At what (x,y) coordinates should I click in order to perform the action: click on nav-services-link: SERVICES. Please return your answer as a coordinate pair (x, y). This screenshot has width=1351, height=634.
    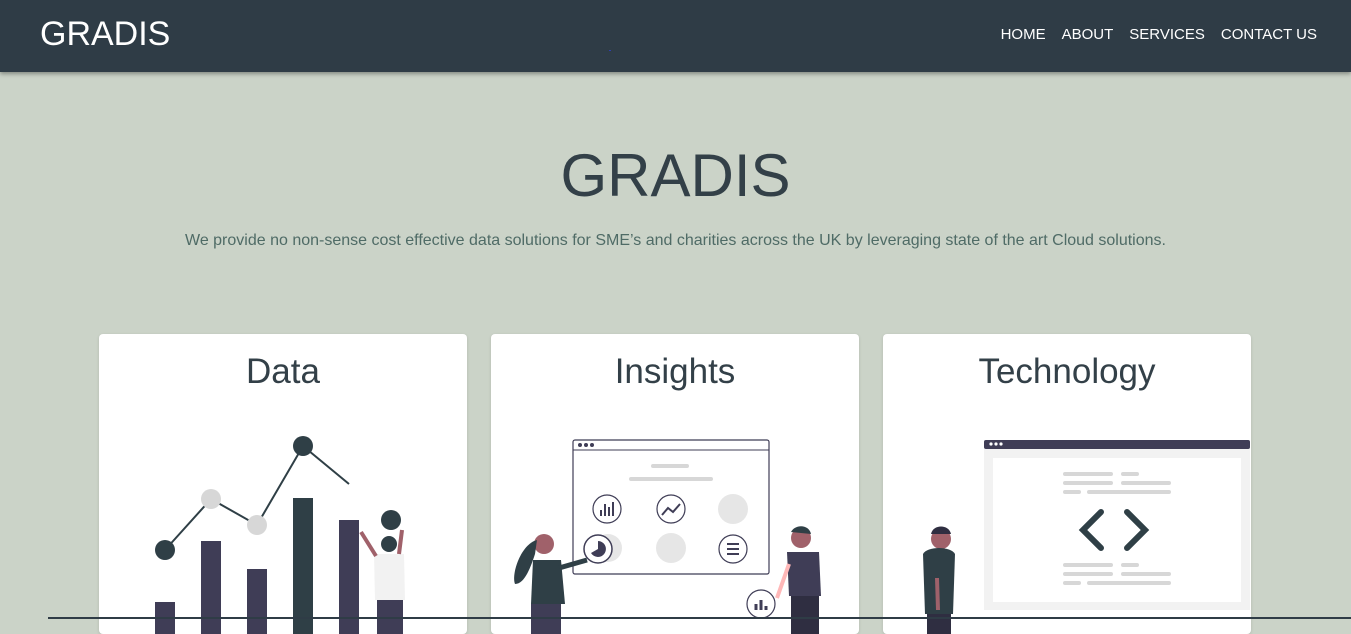
    Looking at the image, I should click on (1167, 35).